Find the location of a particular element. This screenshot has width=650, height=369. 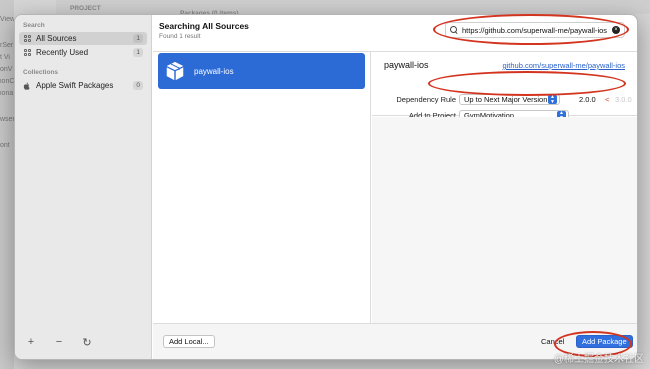

result-name: paywall-ios is located at coordinates (214, 71).